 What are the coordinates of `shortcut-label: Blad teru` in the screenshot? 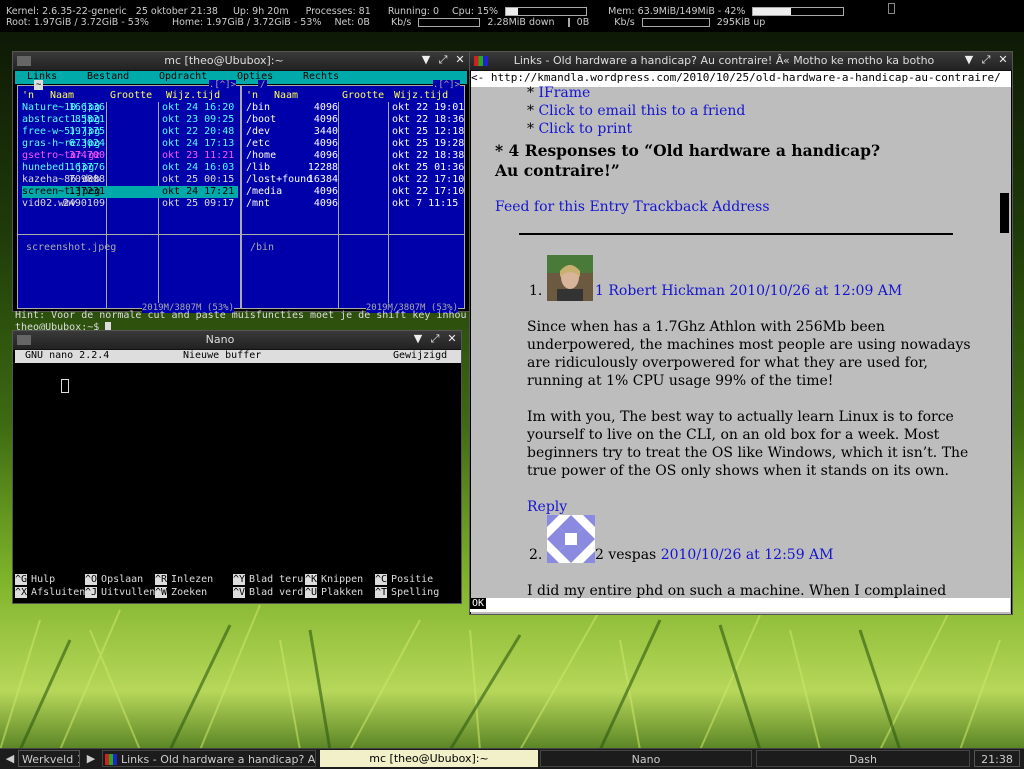 It's located at (276, 579).